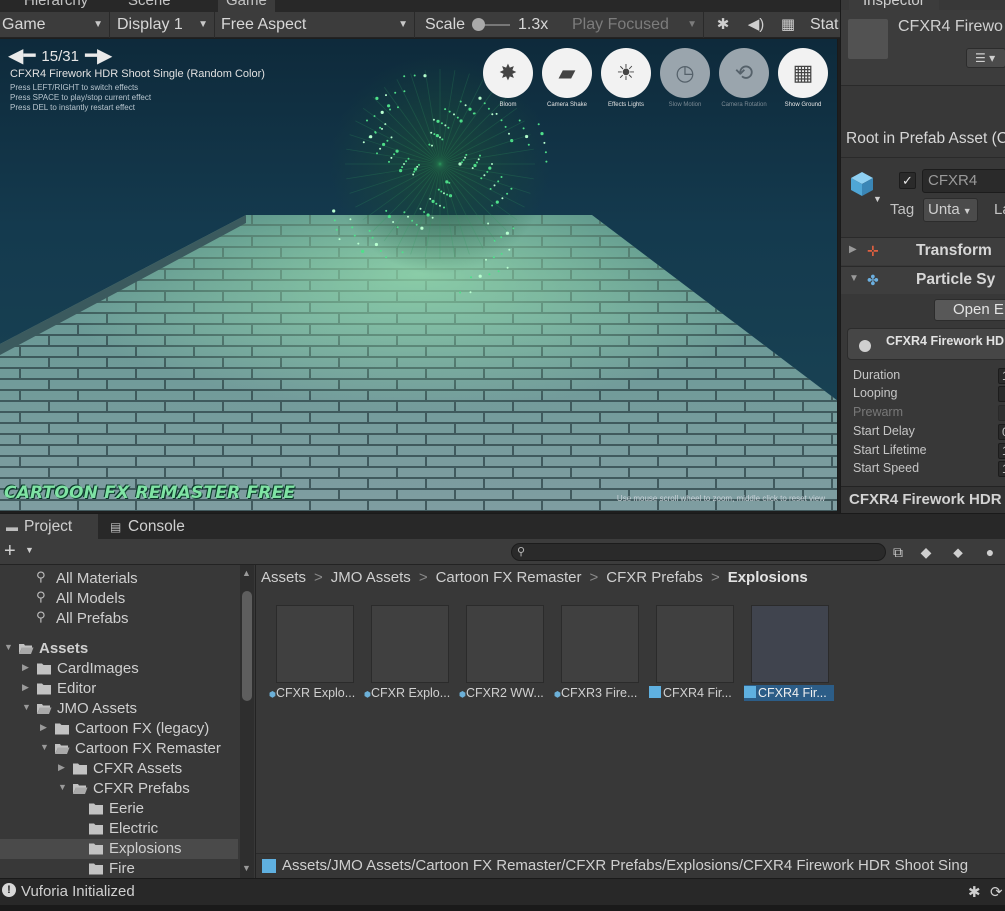  What do you see at coordinates (247, 646) in the screenshot?
I see `scrollbar-thumb` at bounding box center [247, 646].